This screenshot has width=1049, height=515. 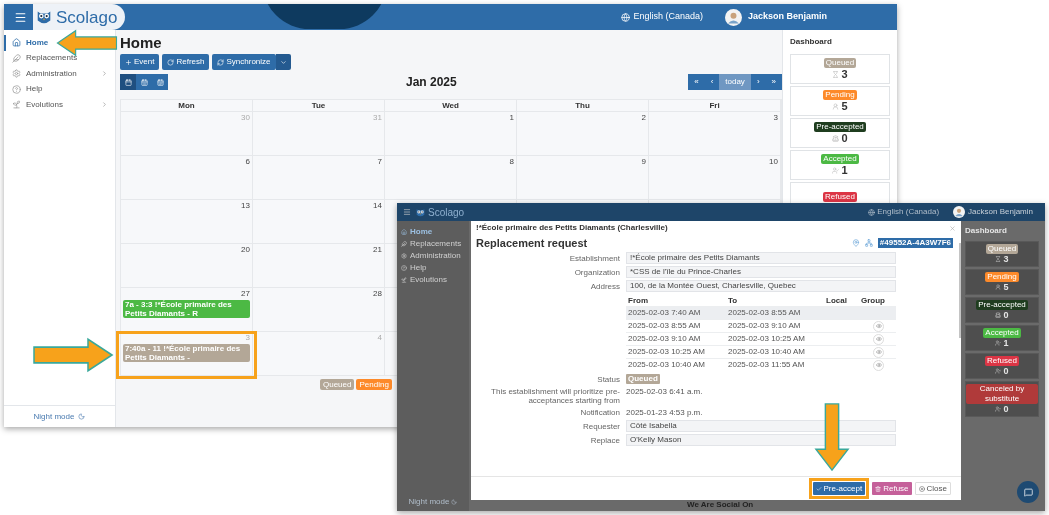 I want to click on day-number: 27, so click(x=245, y=293).